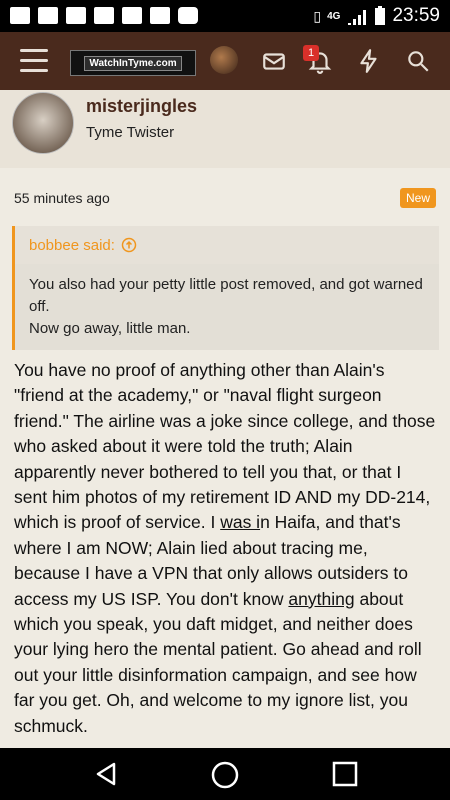 The width and height of the screenshot is (450, 800). I want to click on app-bar: WatchInTyme.com 1, so click(225, 61).